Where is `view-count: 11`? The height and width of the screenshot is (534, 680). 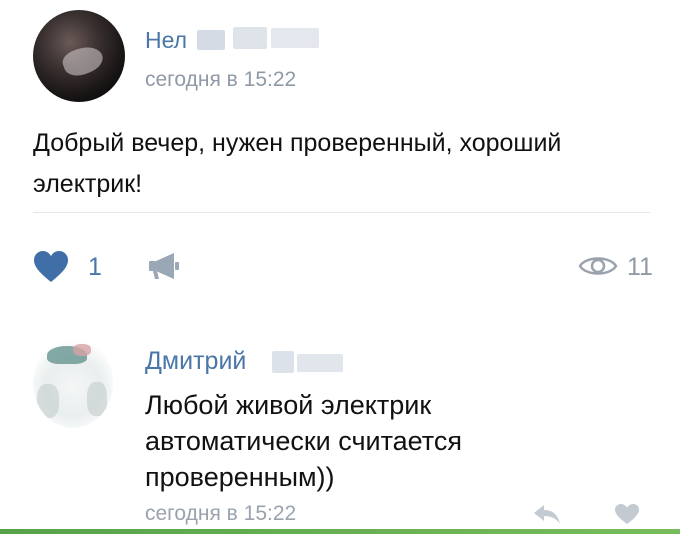
view-count: 11 is located at coordinates (640, 267).